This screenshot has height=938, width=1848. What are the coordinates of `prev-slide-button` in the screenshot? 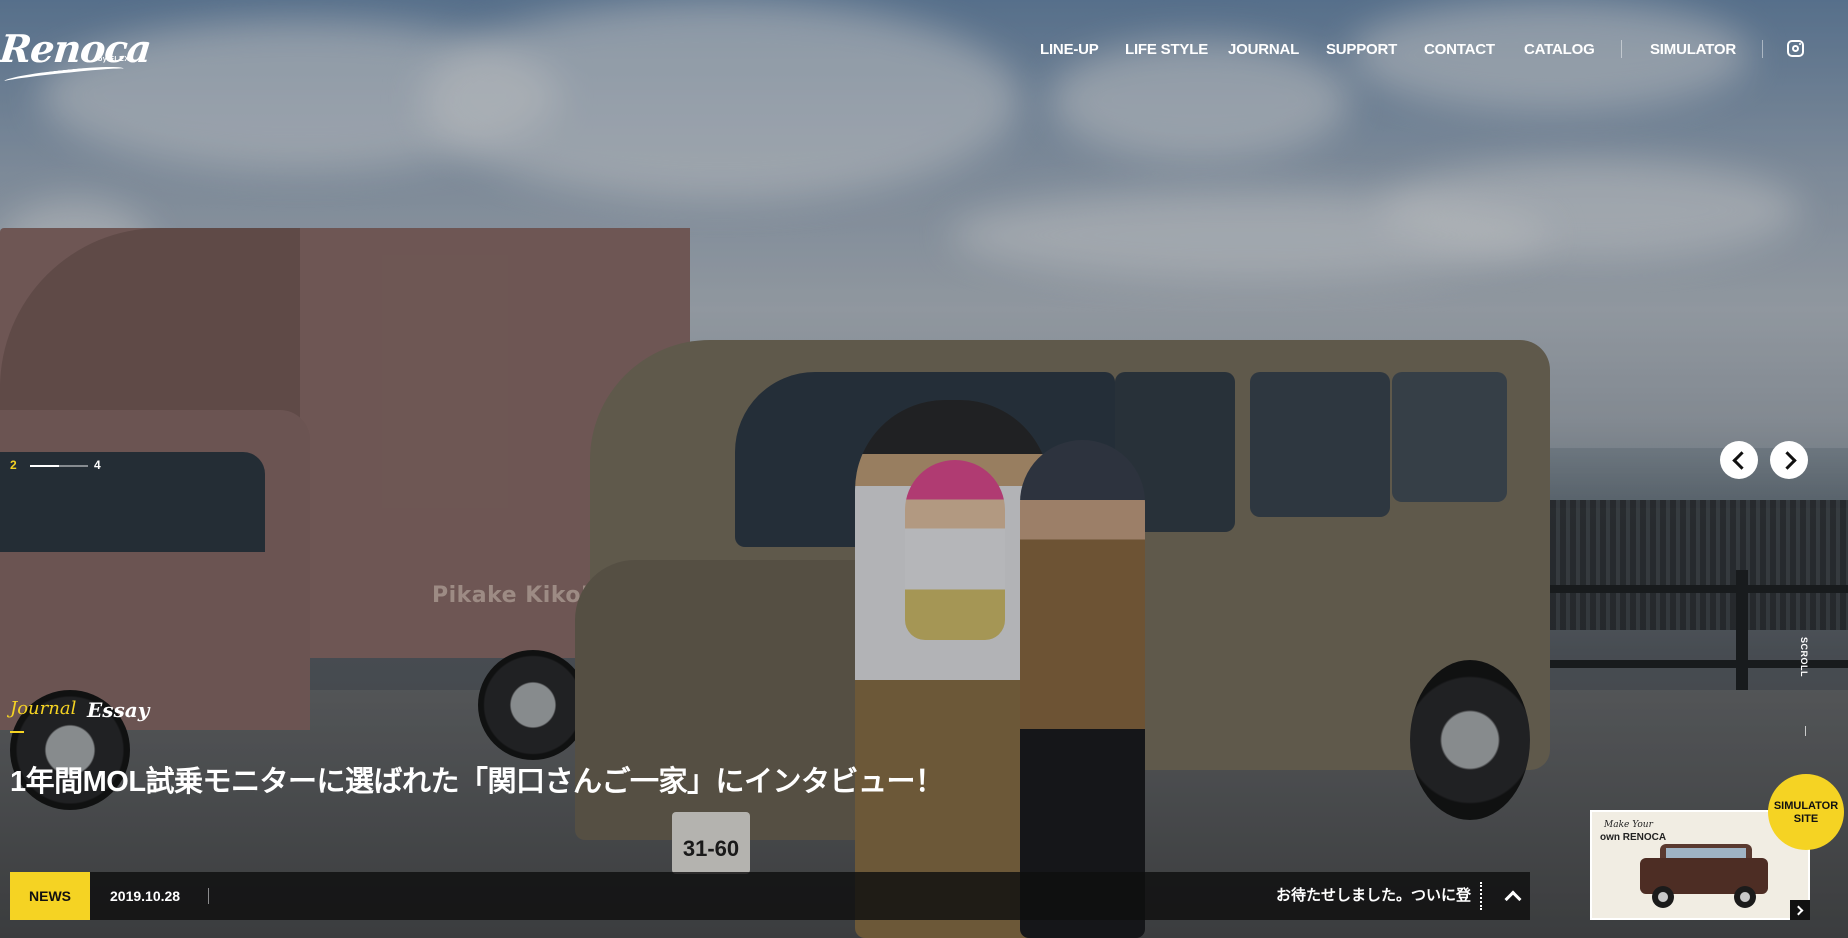 It's located at (1739, 460).